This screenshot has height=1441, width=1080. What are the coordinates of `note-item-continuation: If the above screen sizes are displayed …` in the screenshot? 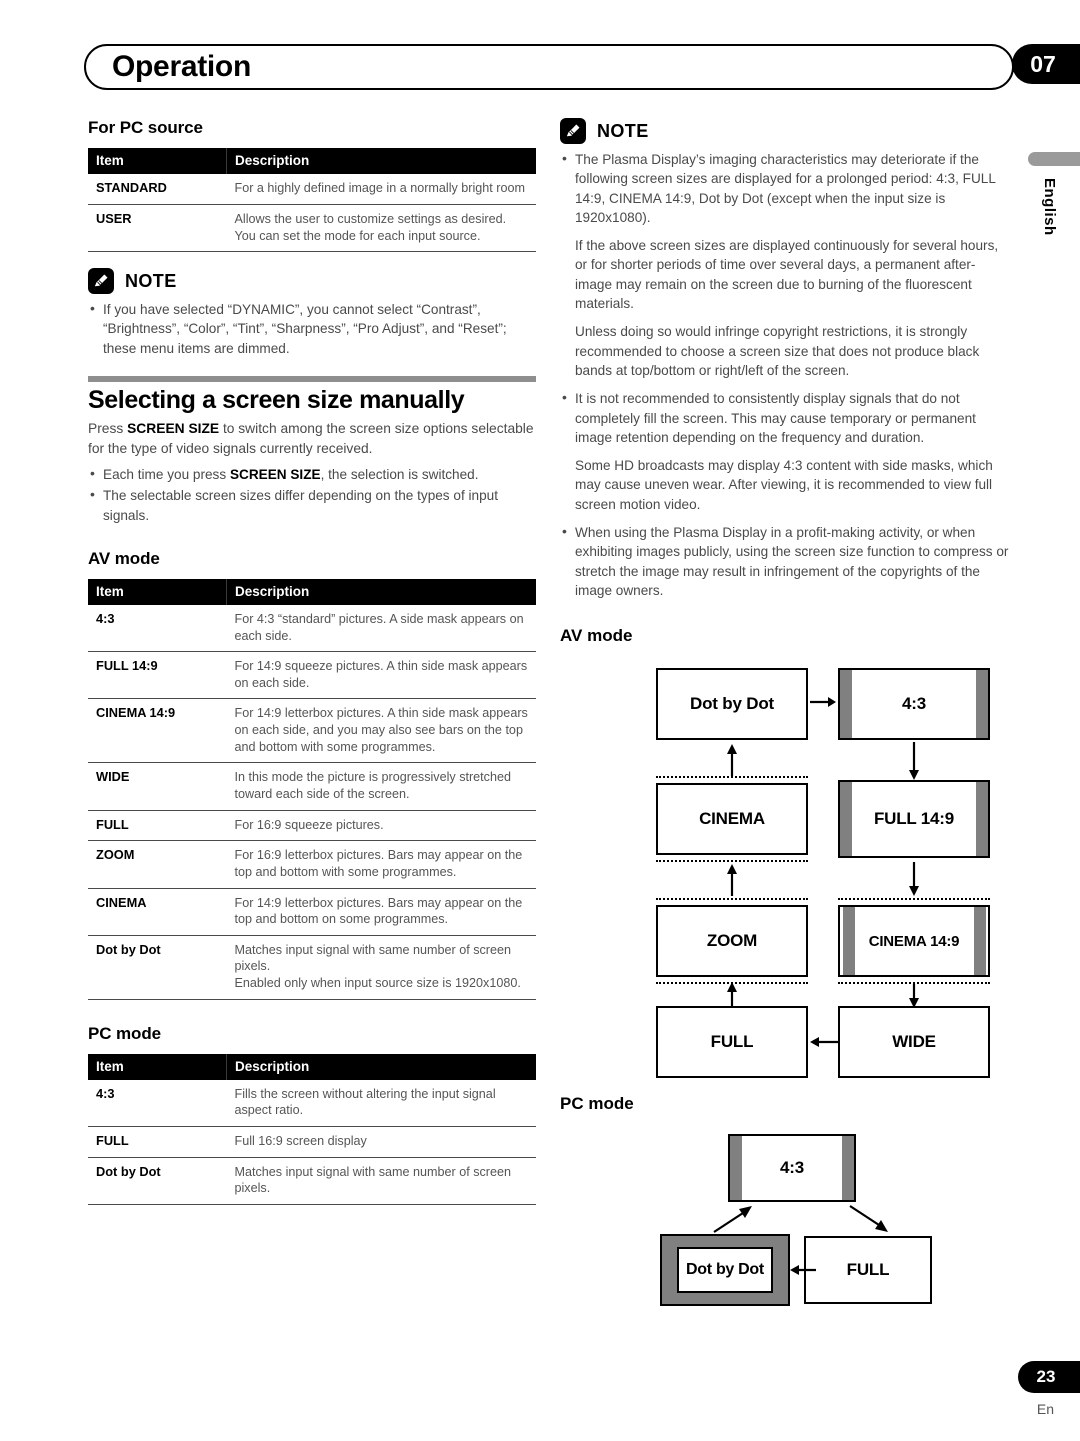 It's located at (787, 275).